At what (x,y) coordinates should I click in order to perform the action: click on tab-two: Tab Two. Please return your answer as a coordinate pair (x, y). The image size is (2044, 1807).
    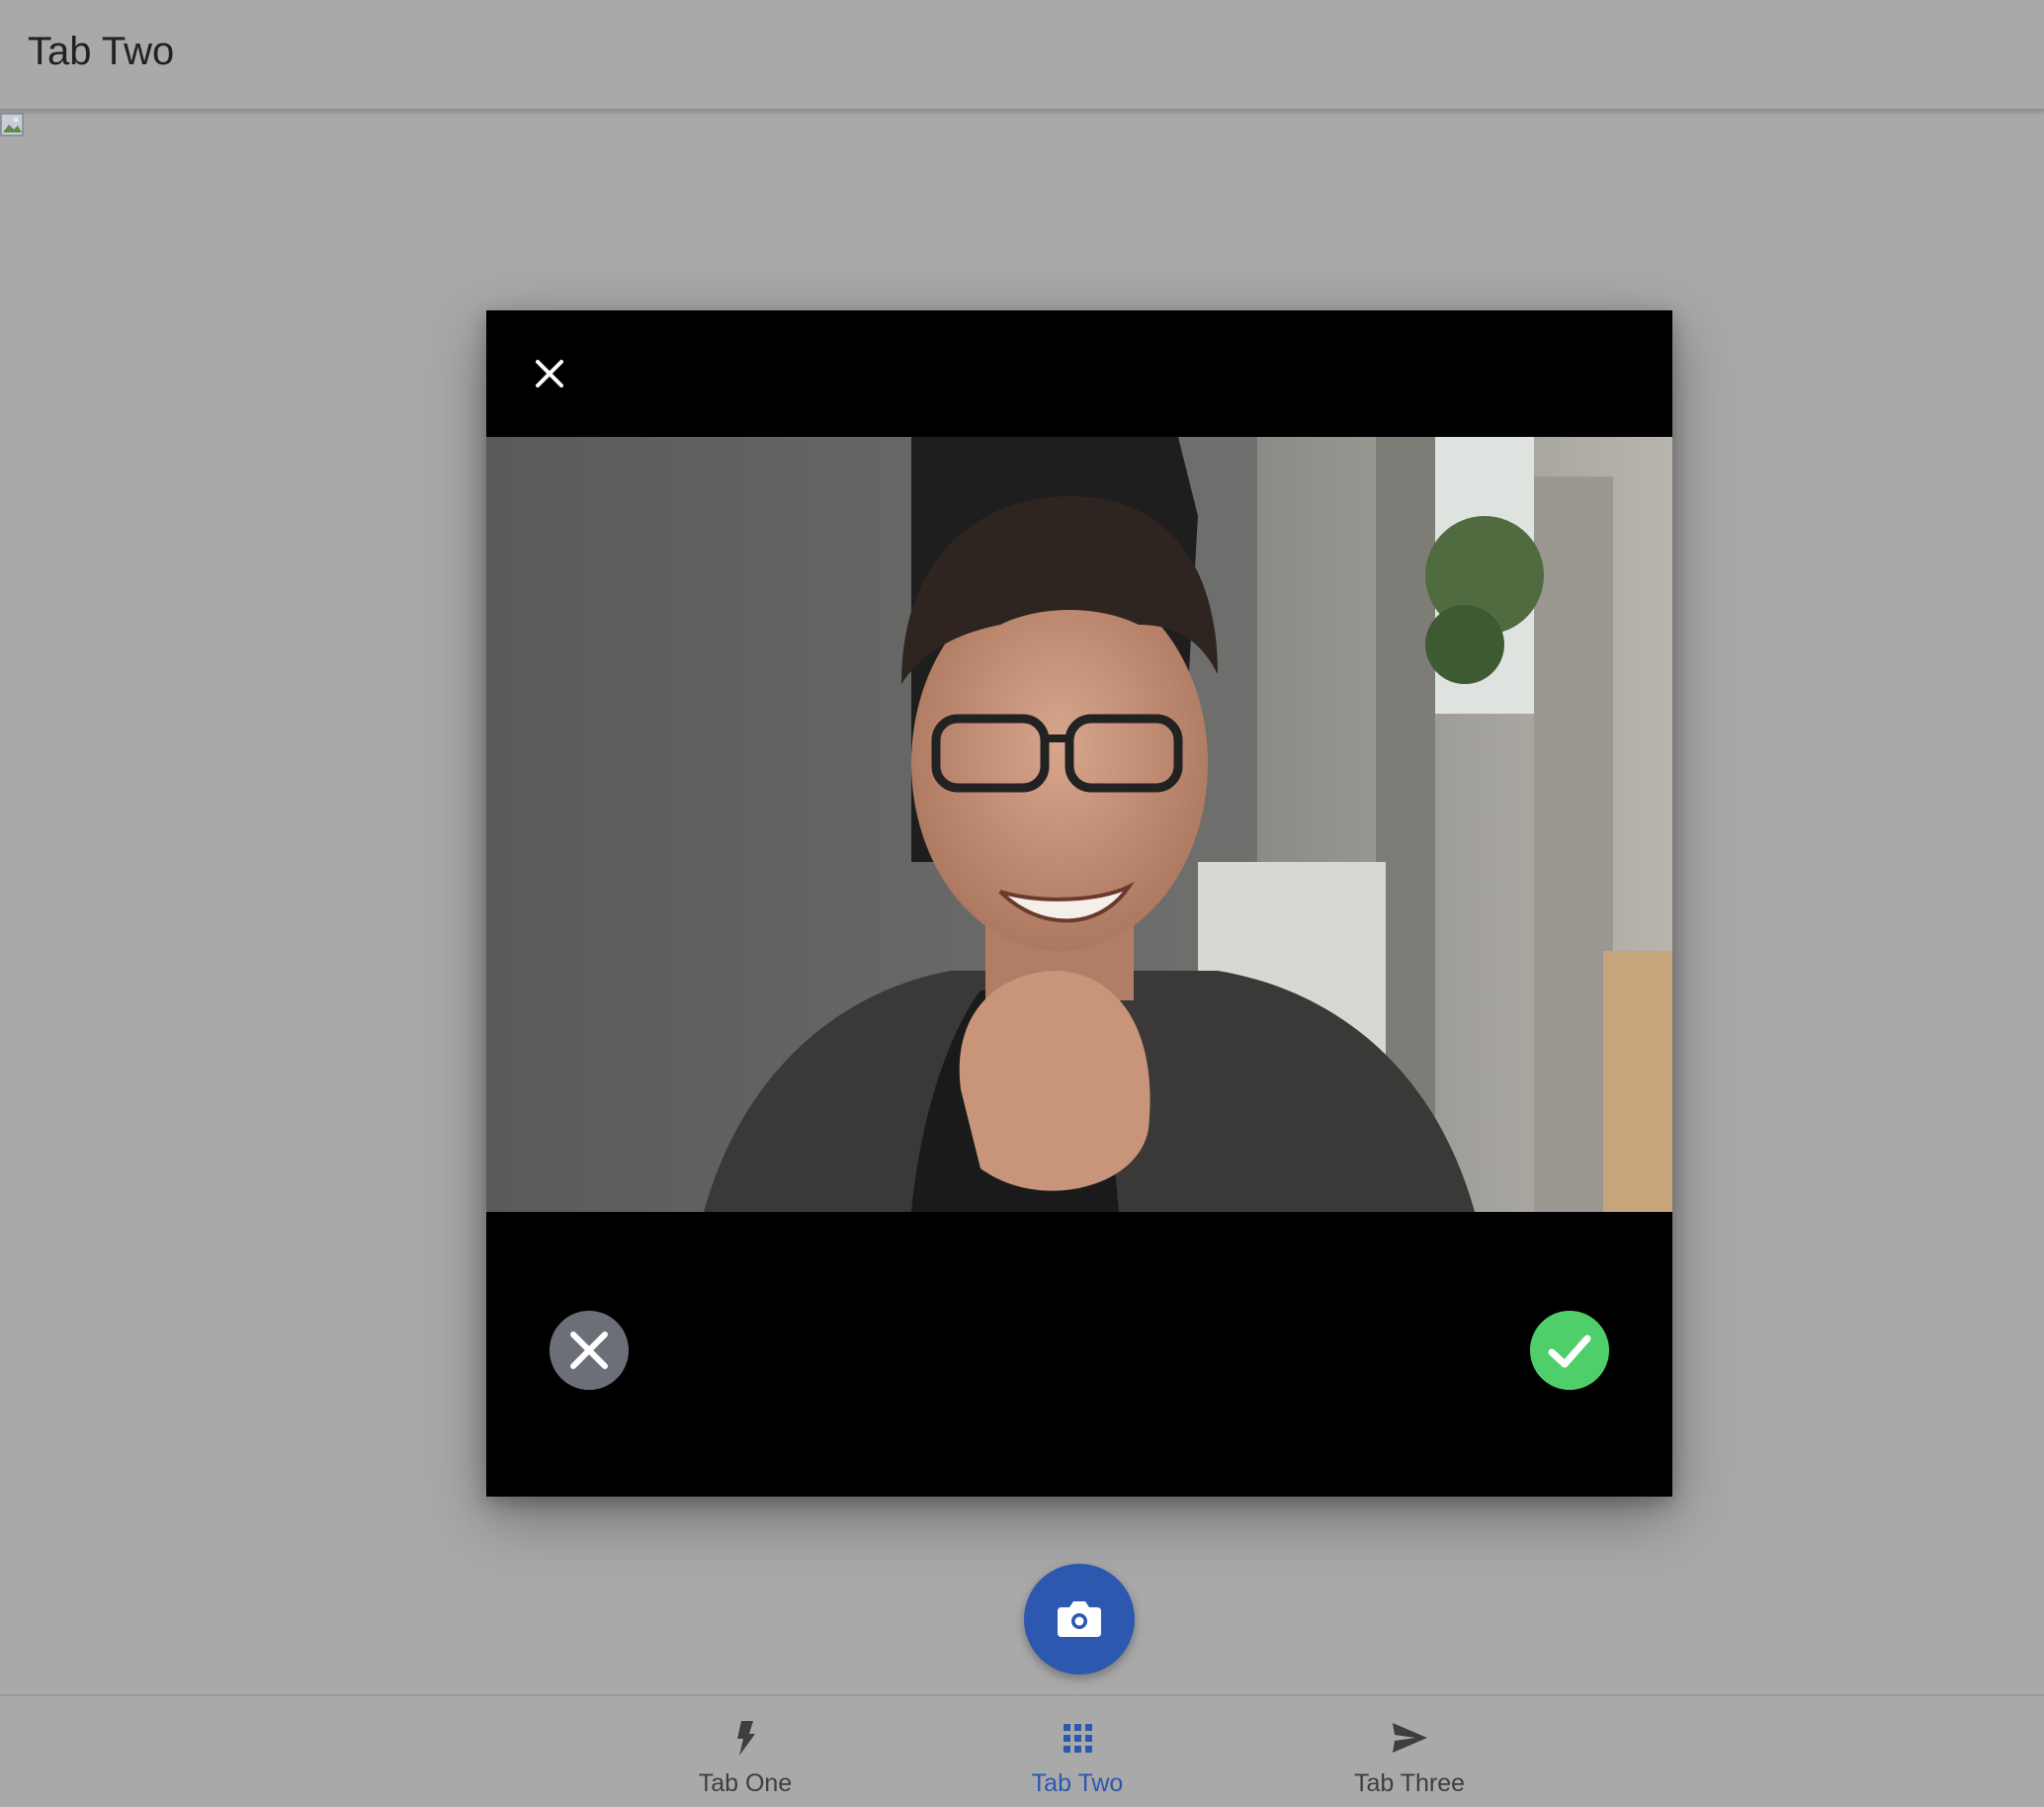
    Looking at the image, I should click on (1077, 1751).